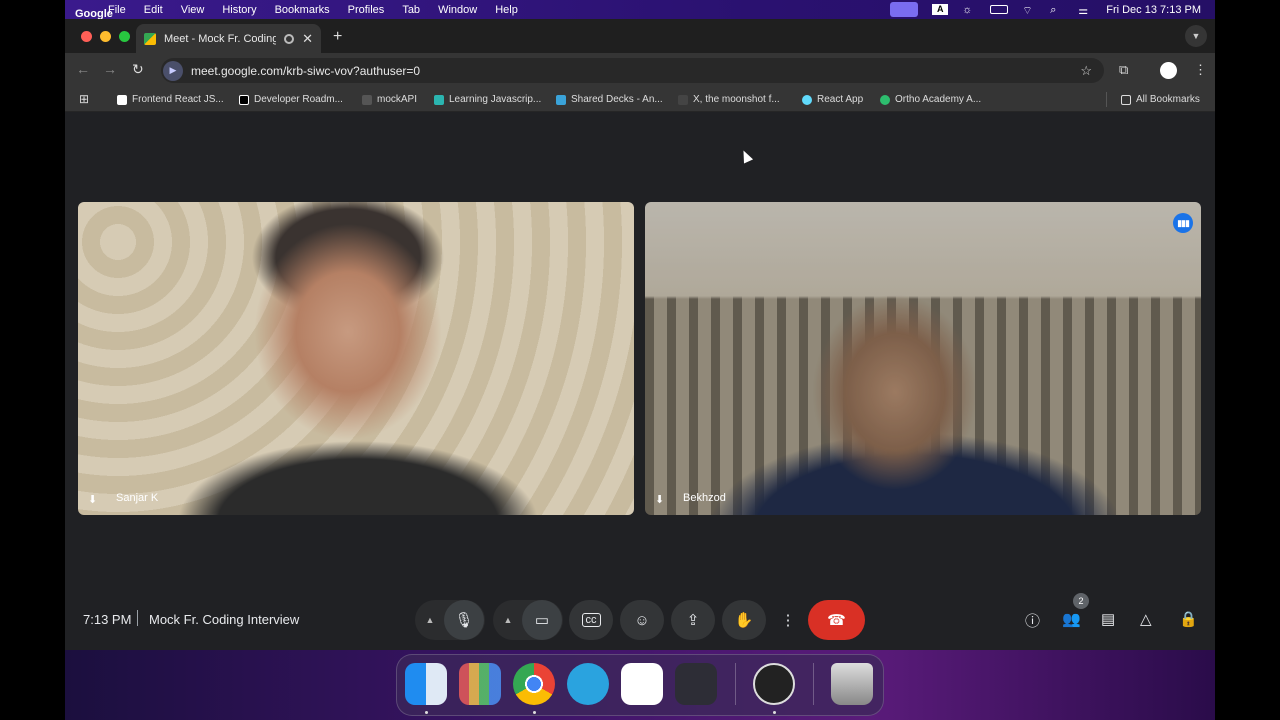  What do you see at coordinates (173, 70) in the screenshot?
I see `site-info-icon: ▶` at bounding box center [173, 70].